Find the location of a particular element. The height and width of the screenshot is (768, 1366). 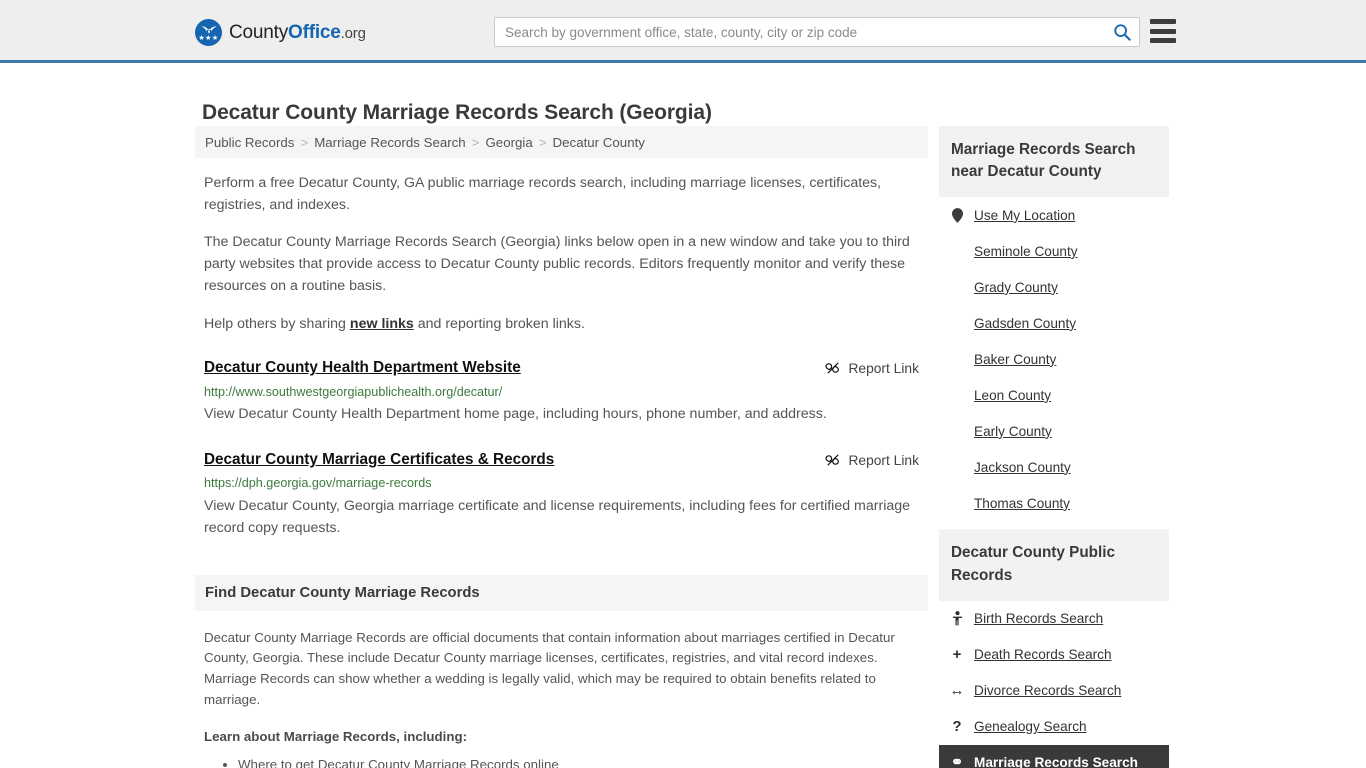

search-bar is located at coordinates (817, 32).